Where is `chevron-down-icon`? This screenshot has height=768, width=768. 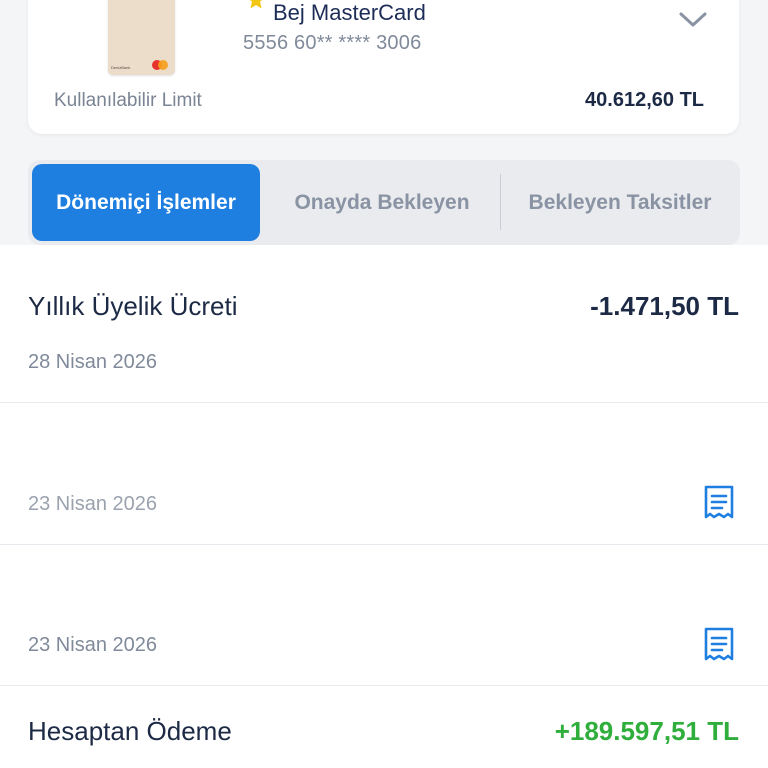
chevron-down-icon is located at coordinates (693, 20).